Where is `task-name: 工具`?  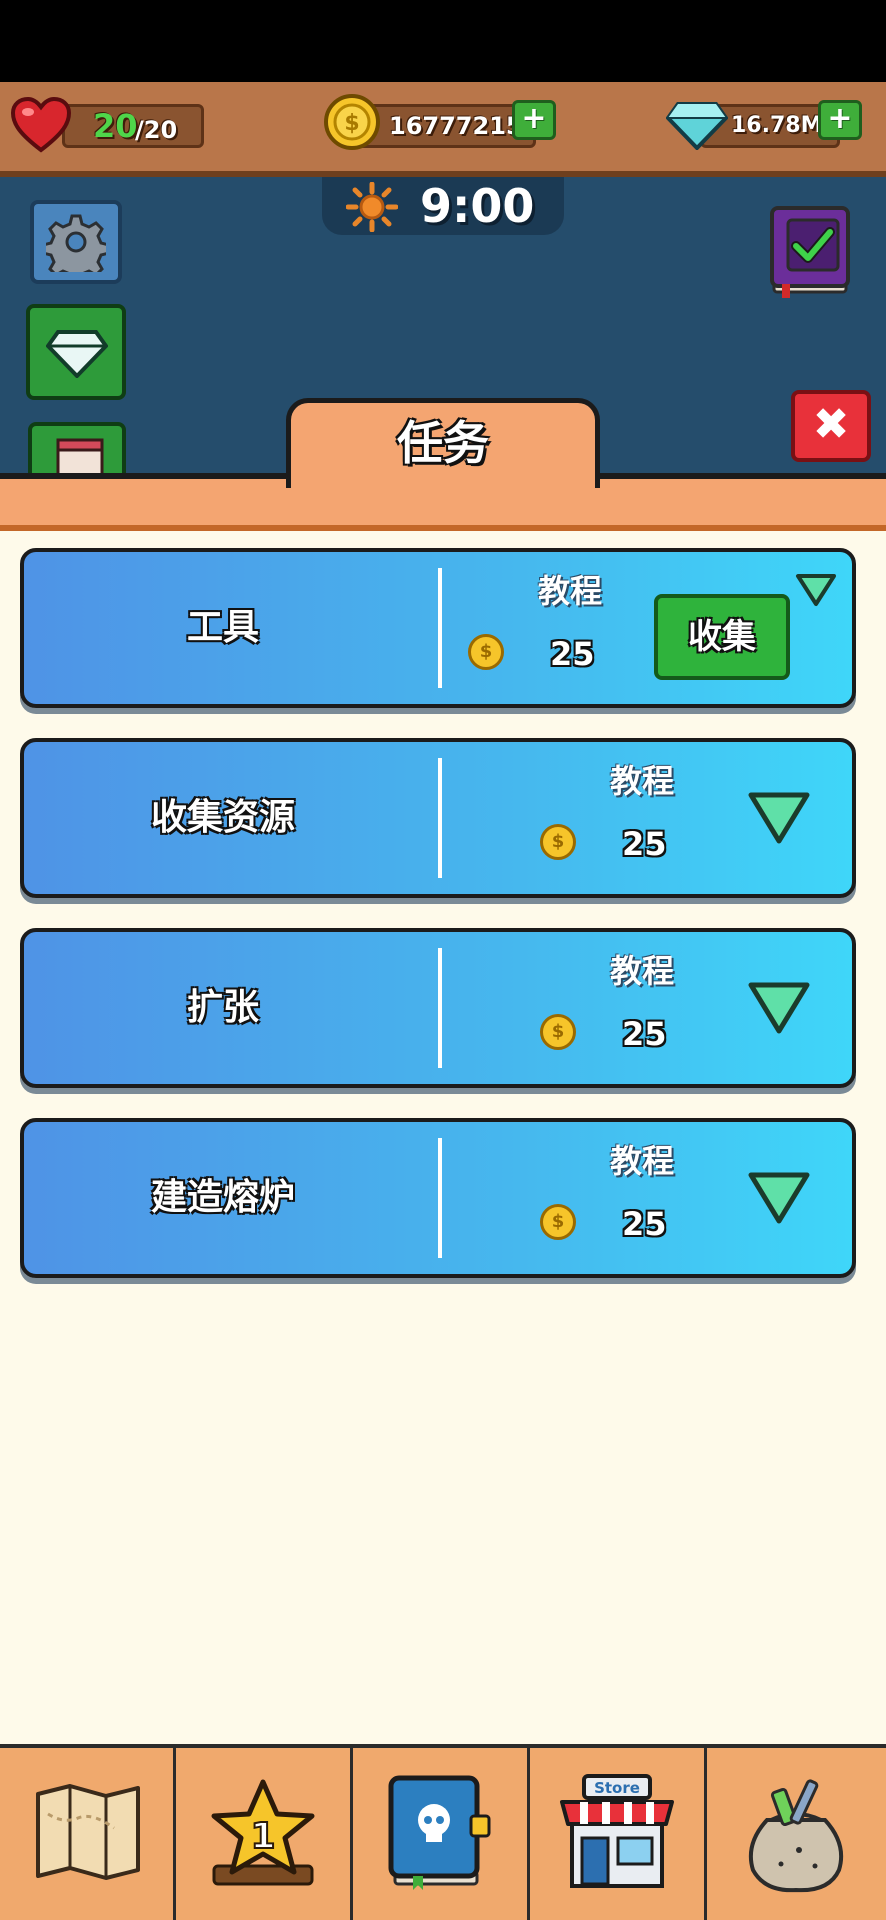 task-name: 工具 is located at coordinates (222, 627).